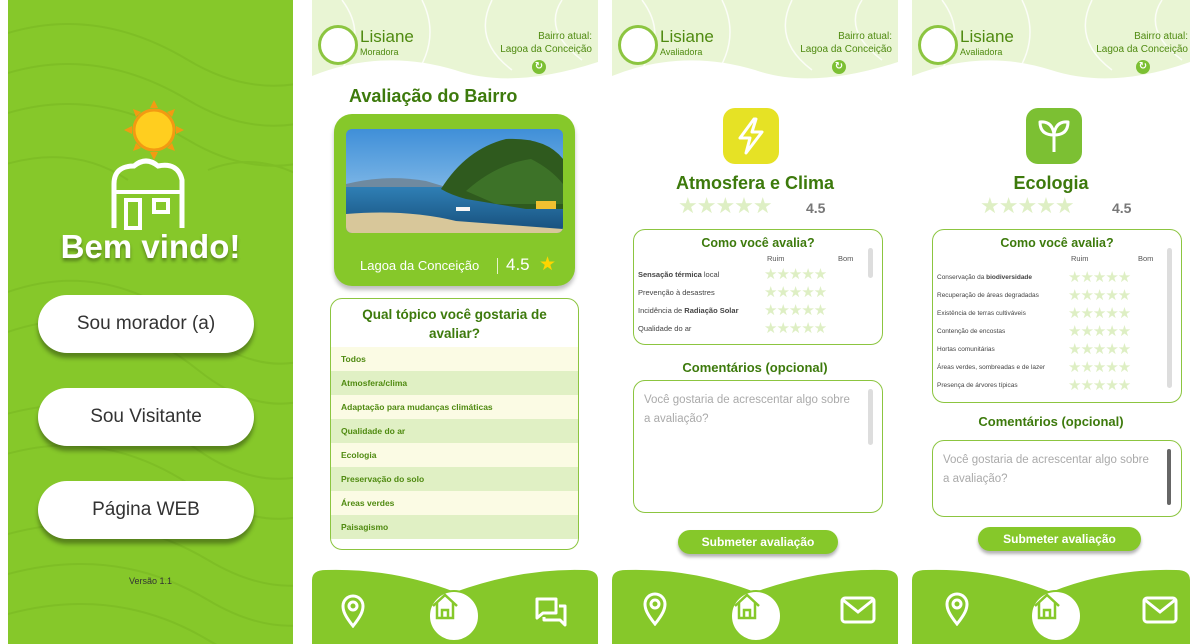  Describe the element at coordinates (146, 417) in the screenshot. I see `visitor-button: Sou Visitante` at that location.